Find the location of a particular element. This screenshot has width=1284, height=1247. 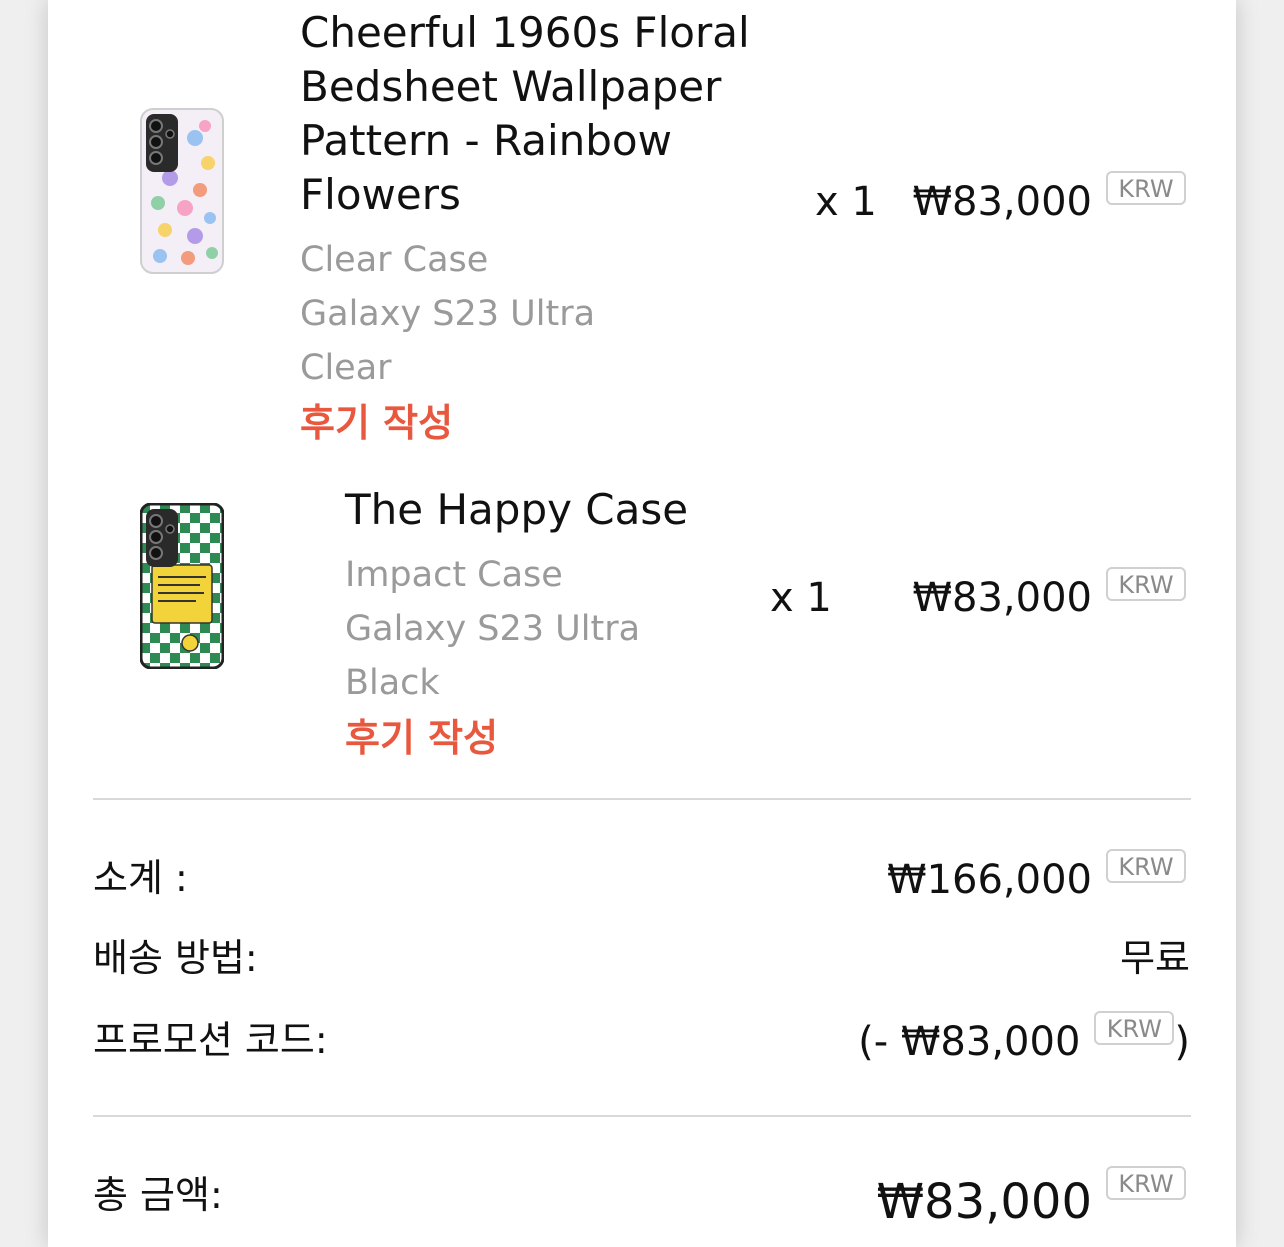

item-1-type: Clear Case is located at coordinates (394, 260).